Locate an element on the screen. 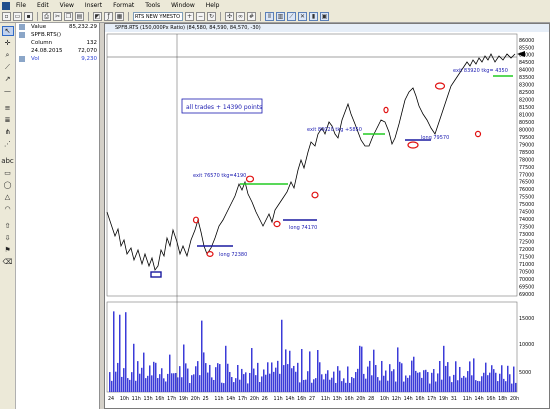 The image size is (550, 409). zoom-out-icon: − is located at coordinates (200, 16).